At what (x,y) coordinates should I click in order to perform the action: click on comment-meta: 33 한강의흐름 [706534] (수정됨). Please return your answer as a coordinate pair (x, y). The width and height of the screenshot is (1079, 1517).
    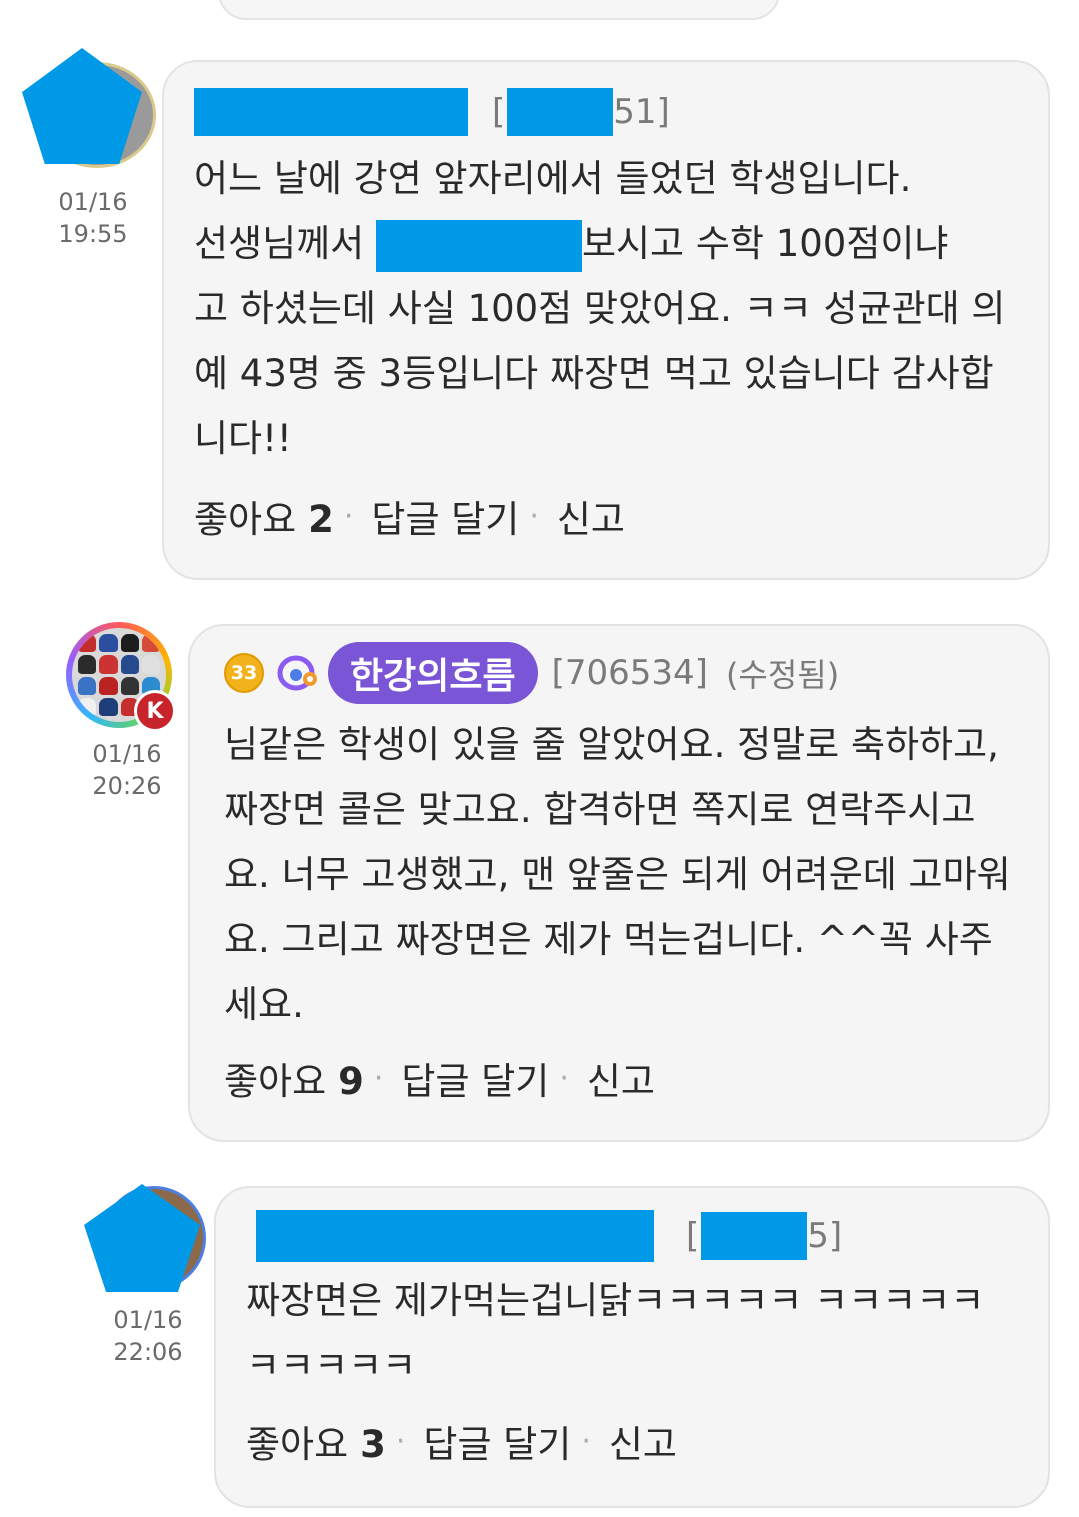
    Looking at the image, I should click on (622, 673).